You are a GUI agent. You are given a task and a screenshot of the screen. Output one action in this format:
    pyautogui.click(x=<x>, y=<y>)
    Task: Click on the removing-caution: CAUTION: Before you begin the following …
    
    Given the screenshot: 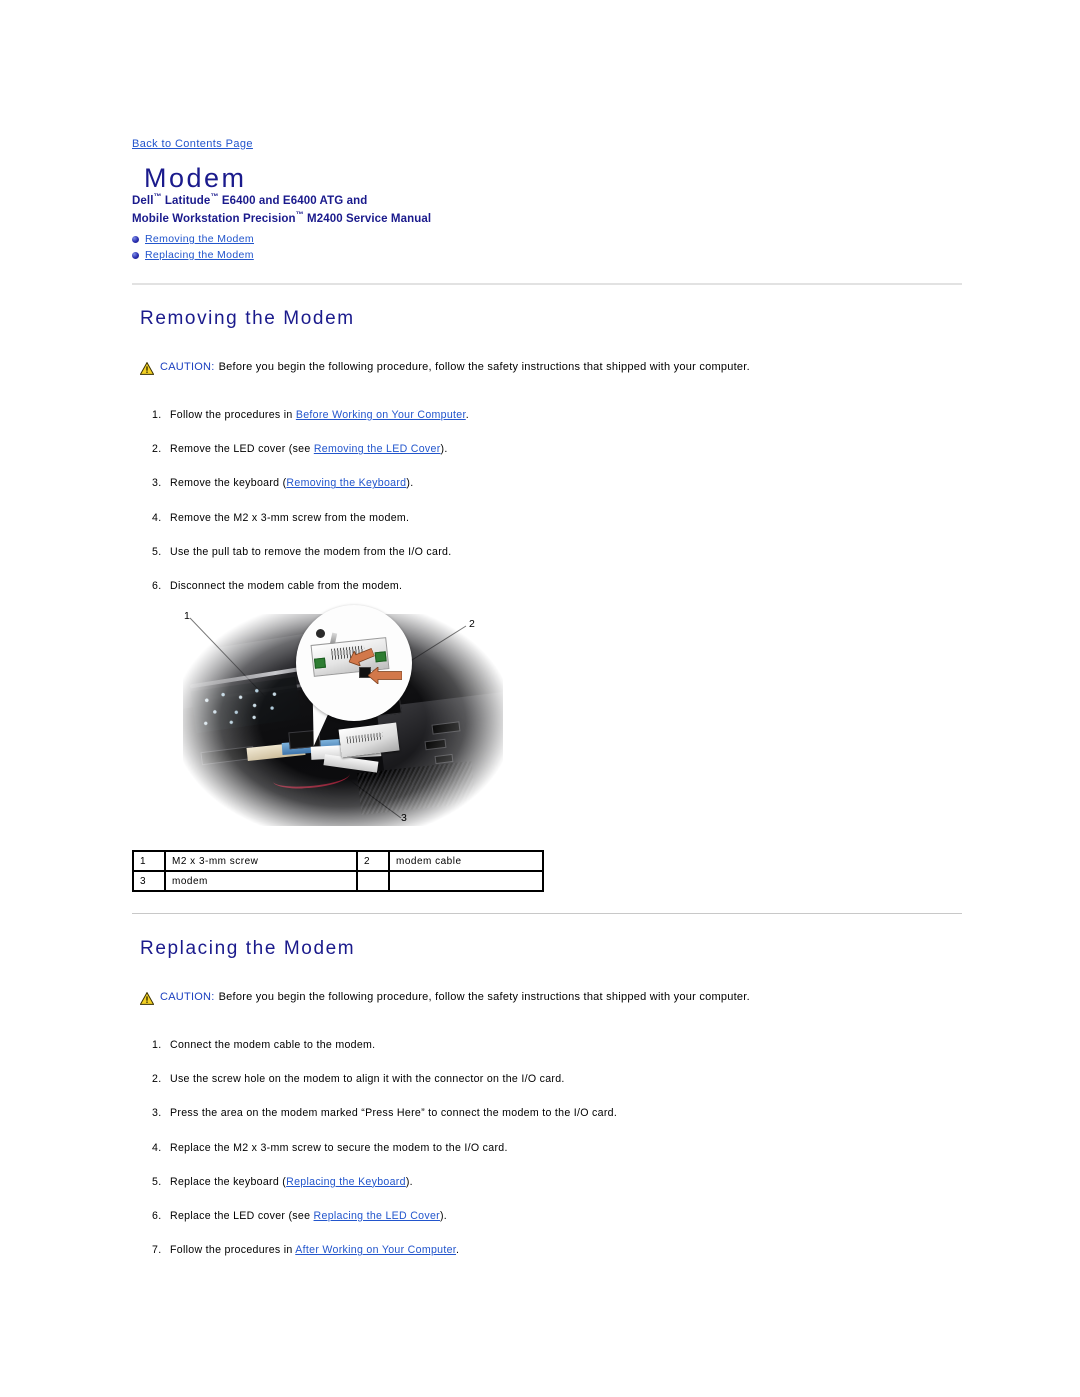 What is the action you would take?
    pyautogui.click(x=445, y=368)
    